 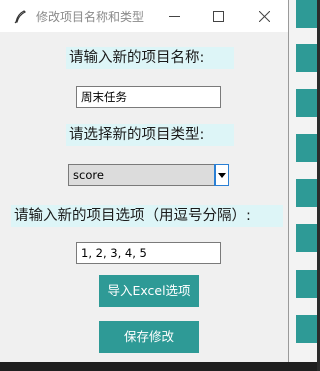 I want to click on close-icon, so click(x=264, y=16).